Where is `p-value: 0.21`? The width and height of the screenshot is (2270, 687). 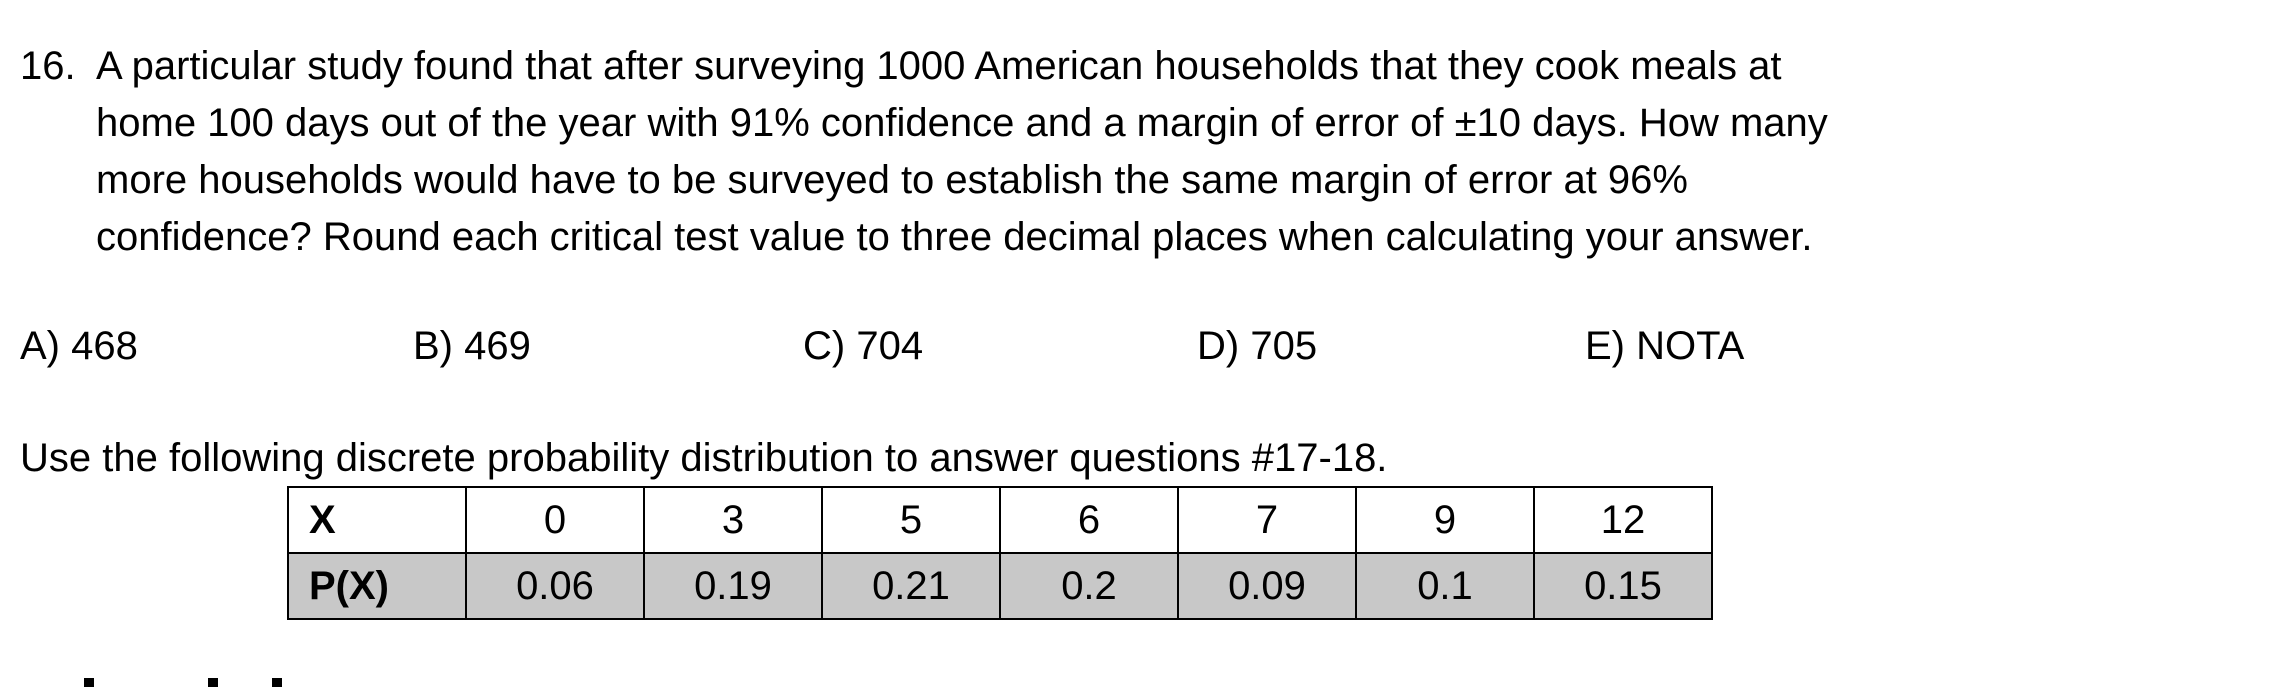 p-value: 0.21 is located at coordinates (911, 586).